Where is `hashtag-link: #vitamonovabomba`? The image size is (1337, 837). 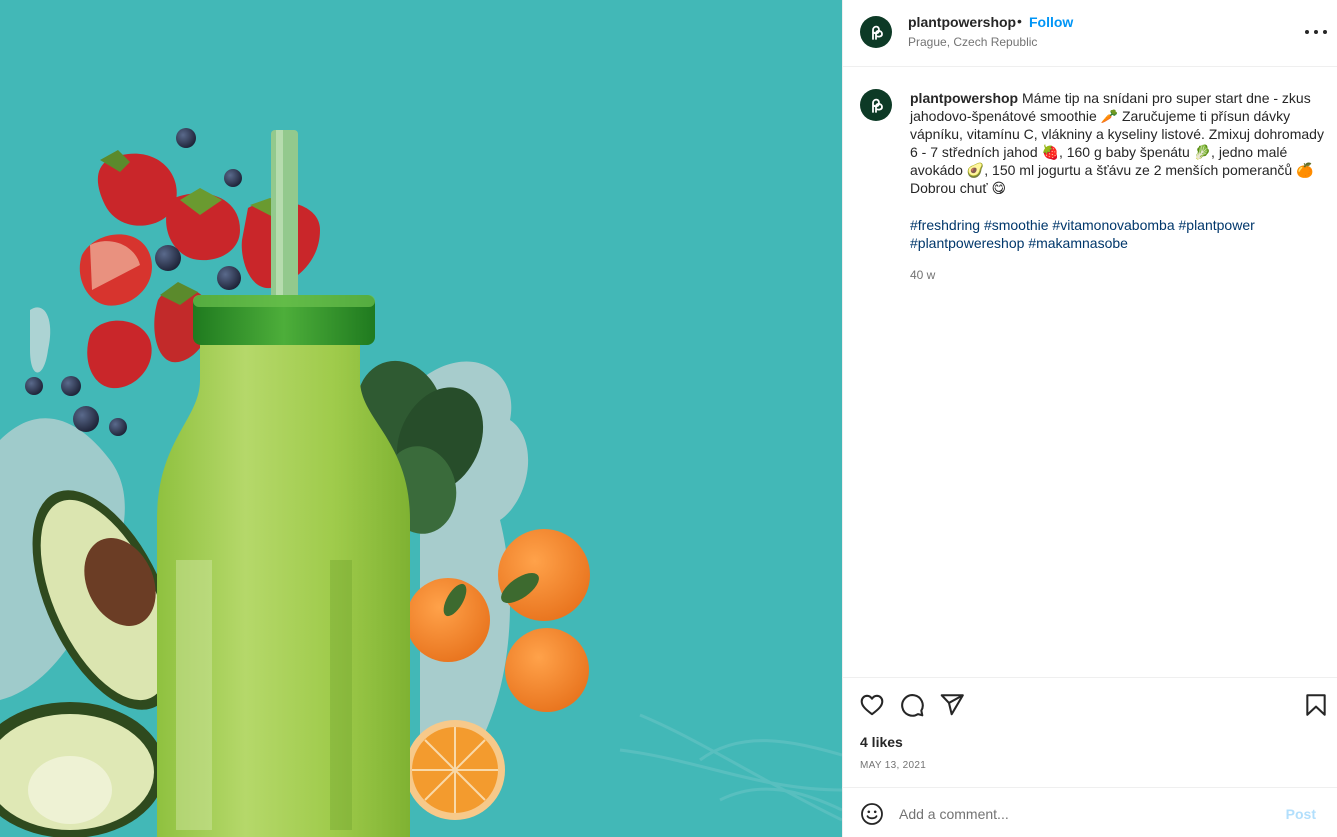 hashtag-link: #vitamonovabomba is located at coordinates (1113, 225).